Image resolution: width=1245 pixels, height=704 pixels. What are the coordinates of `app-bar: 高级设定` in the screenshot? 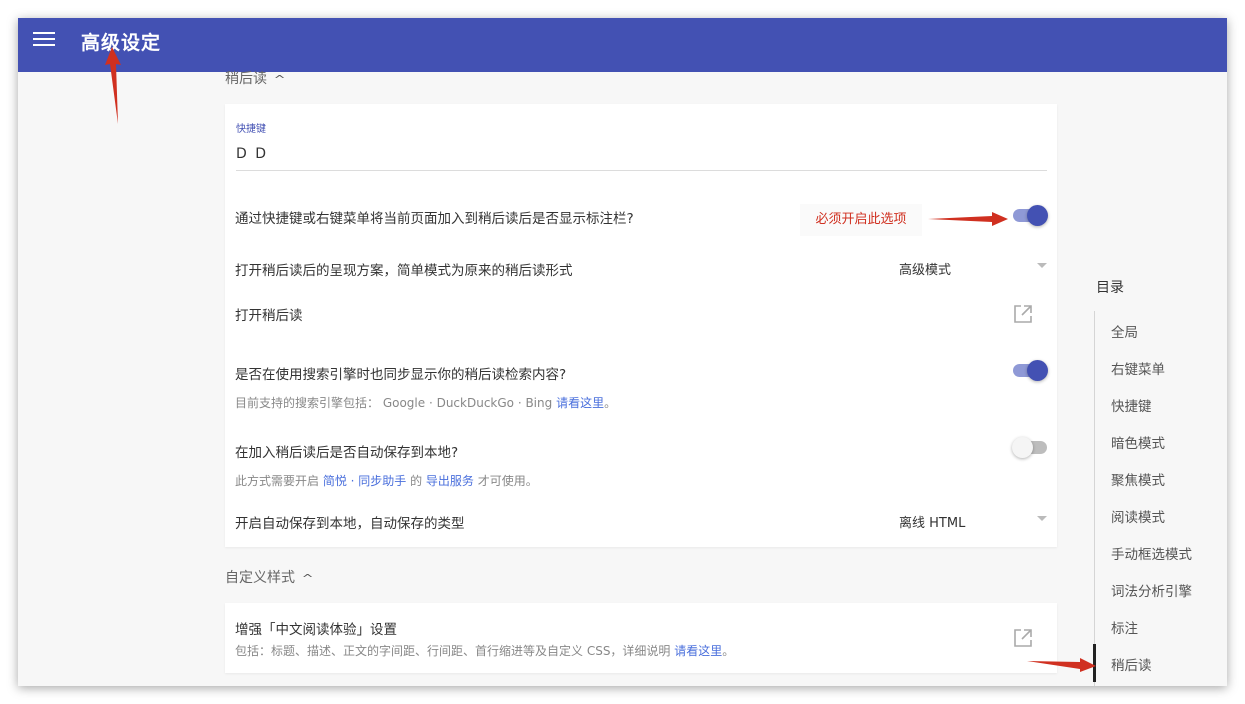 It's located at (622, 45).